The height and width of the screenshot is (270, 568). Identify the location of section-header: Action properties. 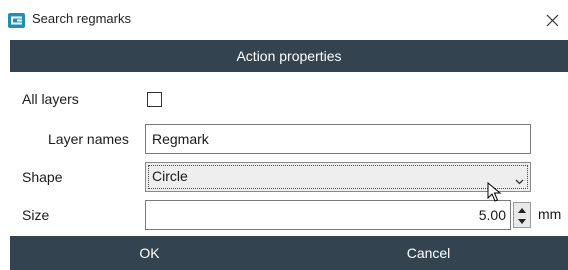
(289, 56).